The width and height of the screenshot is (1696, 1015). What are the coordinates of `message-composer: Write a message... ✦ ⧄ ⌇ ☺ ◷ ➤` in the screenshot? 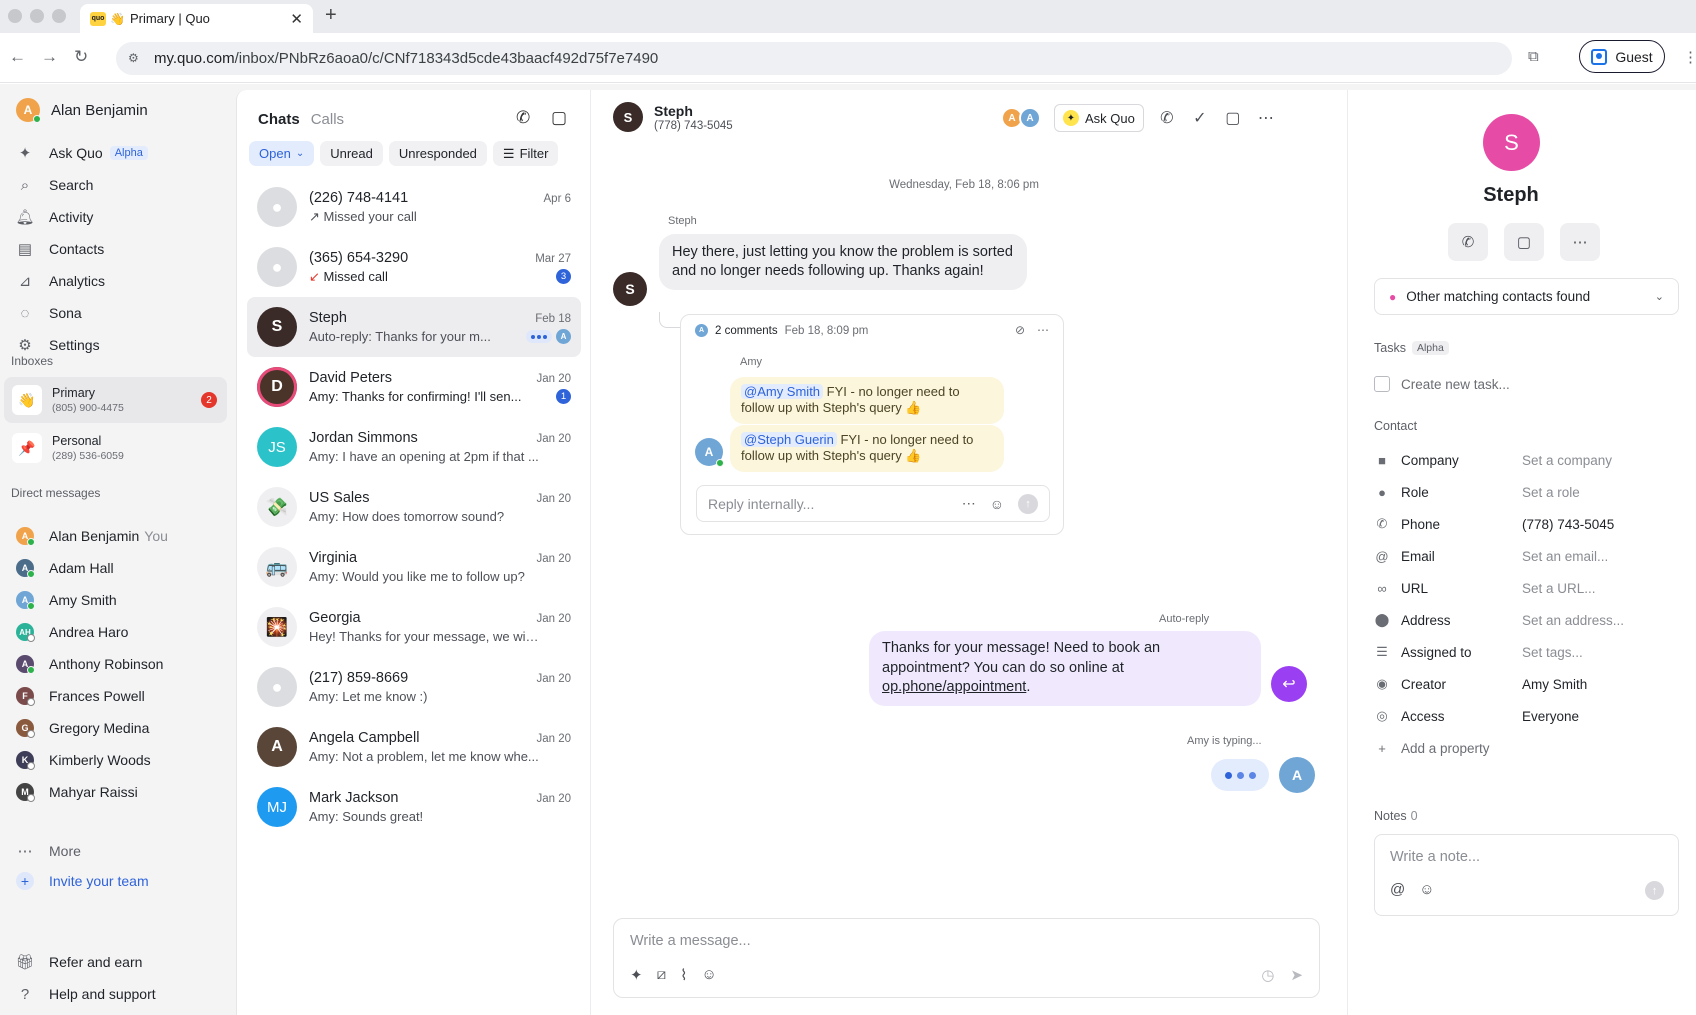 It's located at (966, 958).